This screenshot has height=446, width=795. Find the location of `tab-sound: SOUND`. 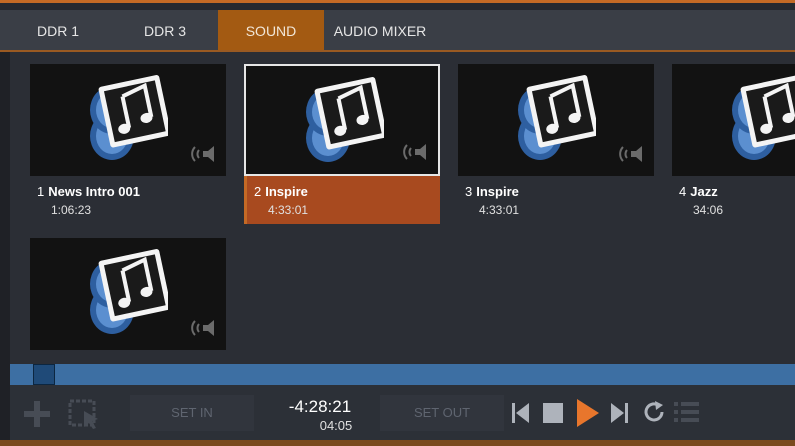

tab-sound: SOUND is located at coordinates (271, 30).